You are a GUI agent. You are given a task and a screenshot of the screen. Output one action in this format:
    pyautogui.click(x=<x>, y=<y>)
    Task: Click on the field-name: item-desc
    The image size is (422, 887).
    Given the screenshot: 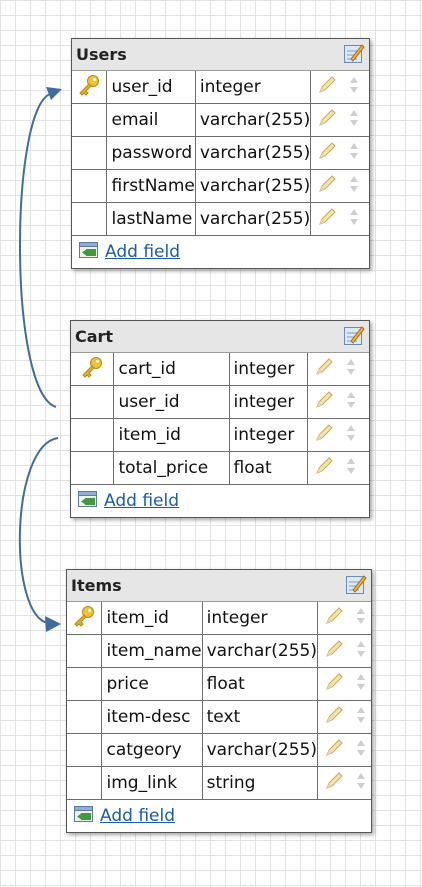 What is the action you would take?
    pyautogui.click(x=152, y=717)
    